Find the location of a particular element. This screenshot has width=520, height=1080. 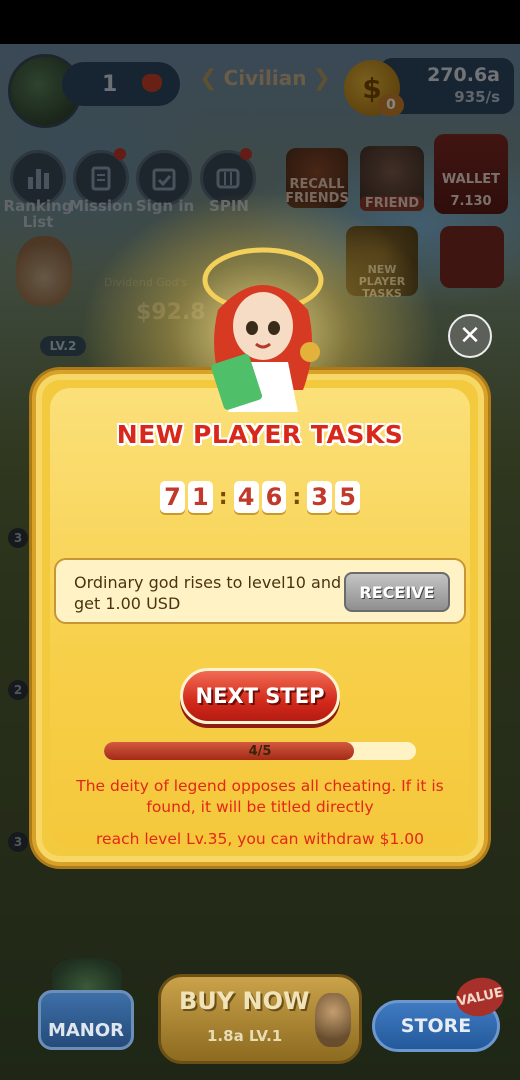

buy-now-button: BUY NOW 1.8a LV.1 is located at coordinates (260, 1019).